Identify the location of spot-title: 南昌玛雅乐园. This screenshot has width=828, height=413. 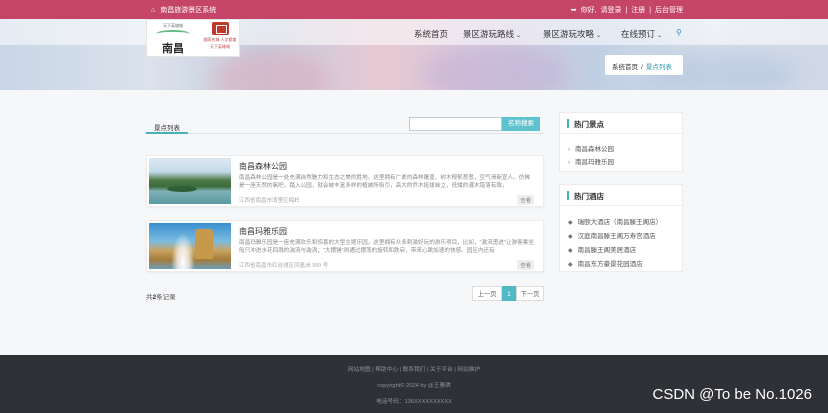
(263, 231).